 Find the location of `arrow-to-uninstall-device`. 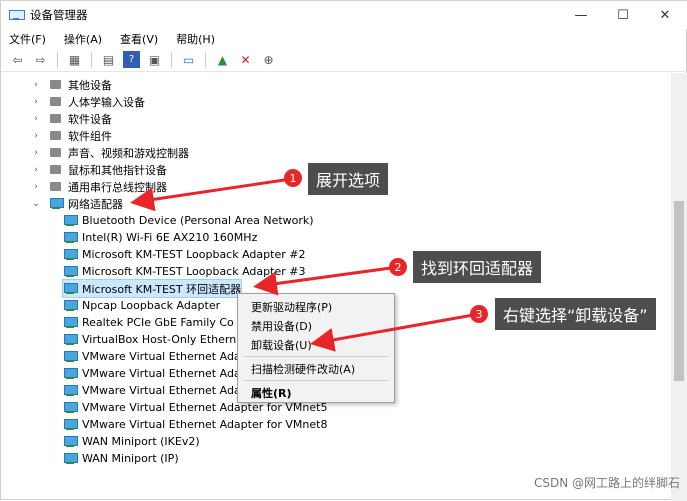

arrow-to-uninstall-device is located at coordinates (395, 332).